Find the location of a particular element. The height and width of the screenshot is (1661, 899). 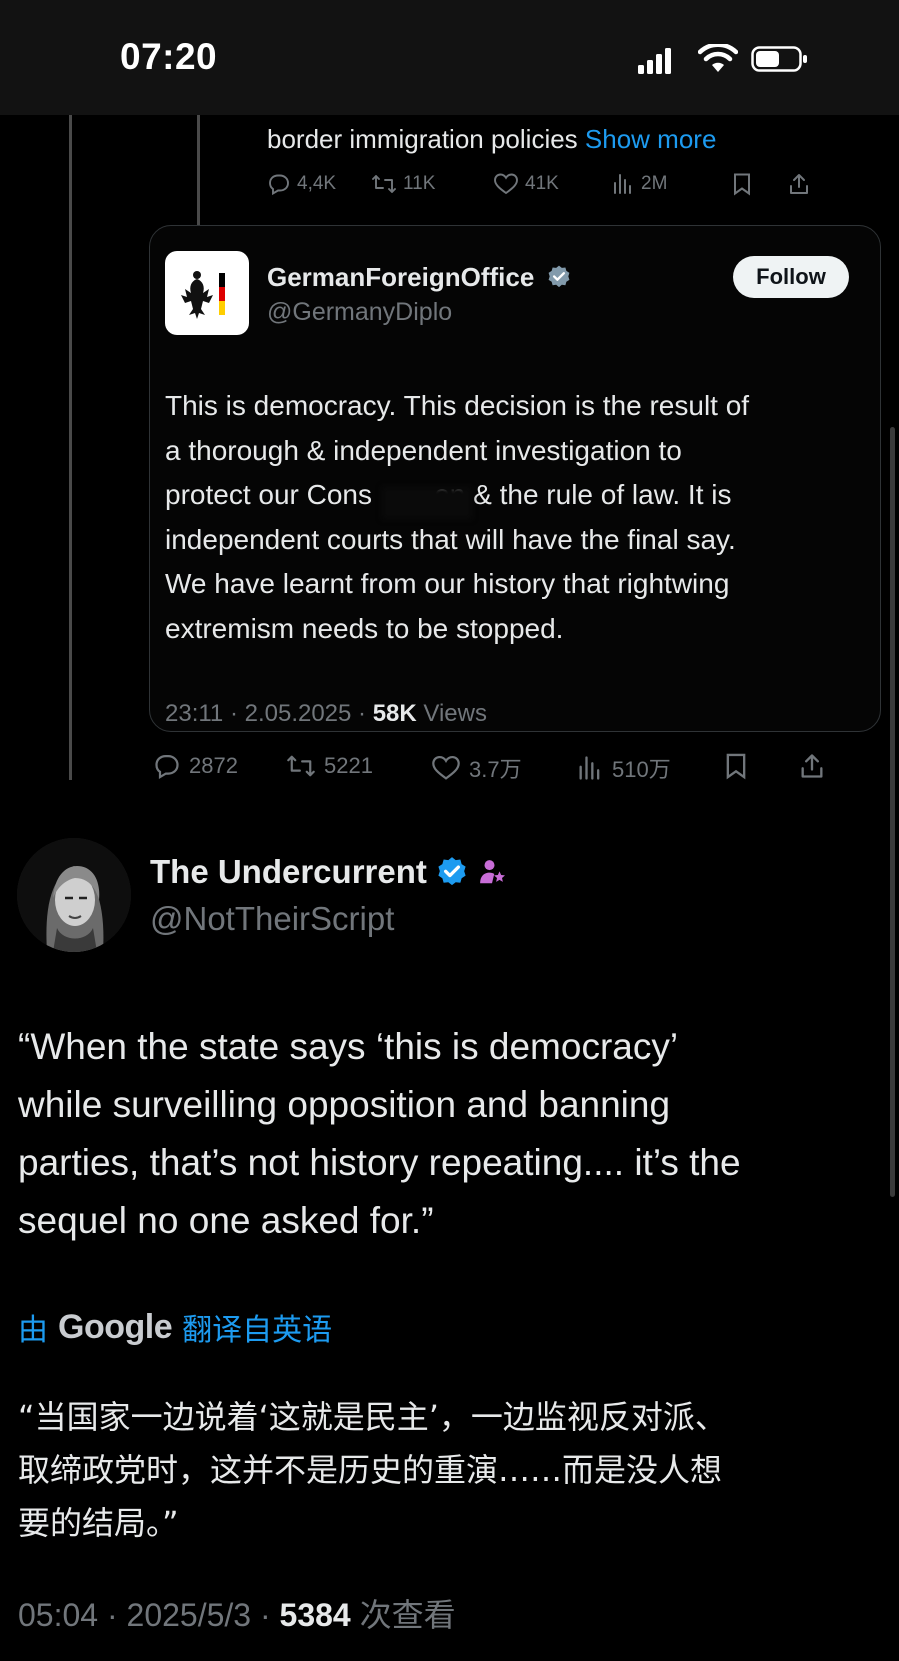

translation-prefix: 由 is located at coordinates (33, 1330).